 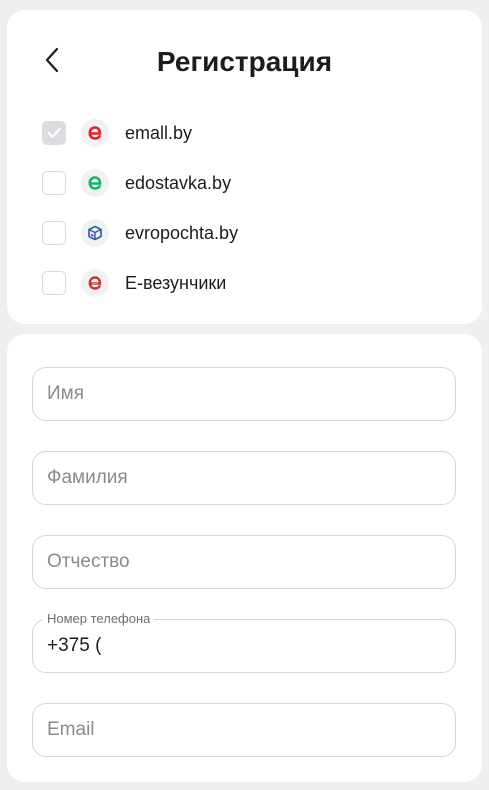 I want to click on middle-name-field, so click(x=244, y=562).